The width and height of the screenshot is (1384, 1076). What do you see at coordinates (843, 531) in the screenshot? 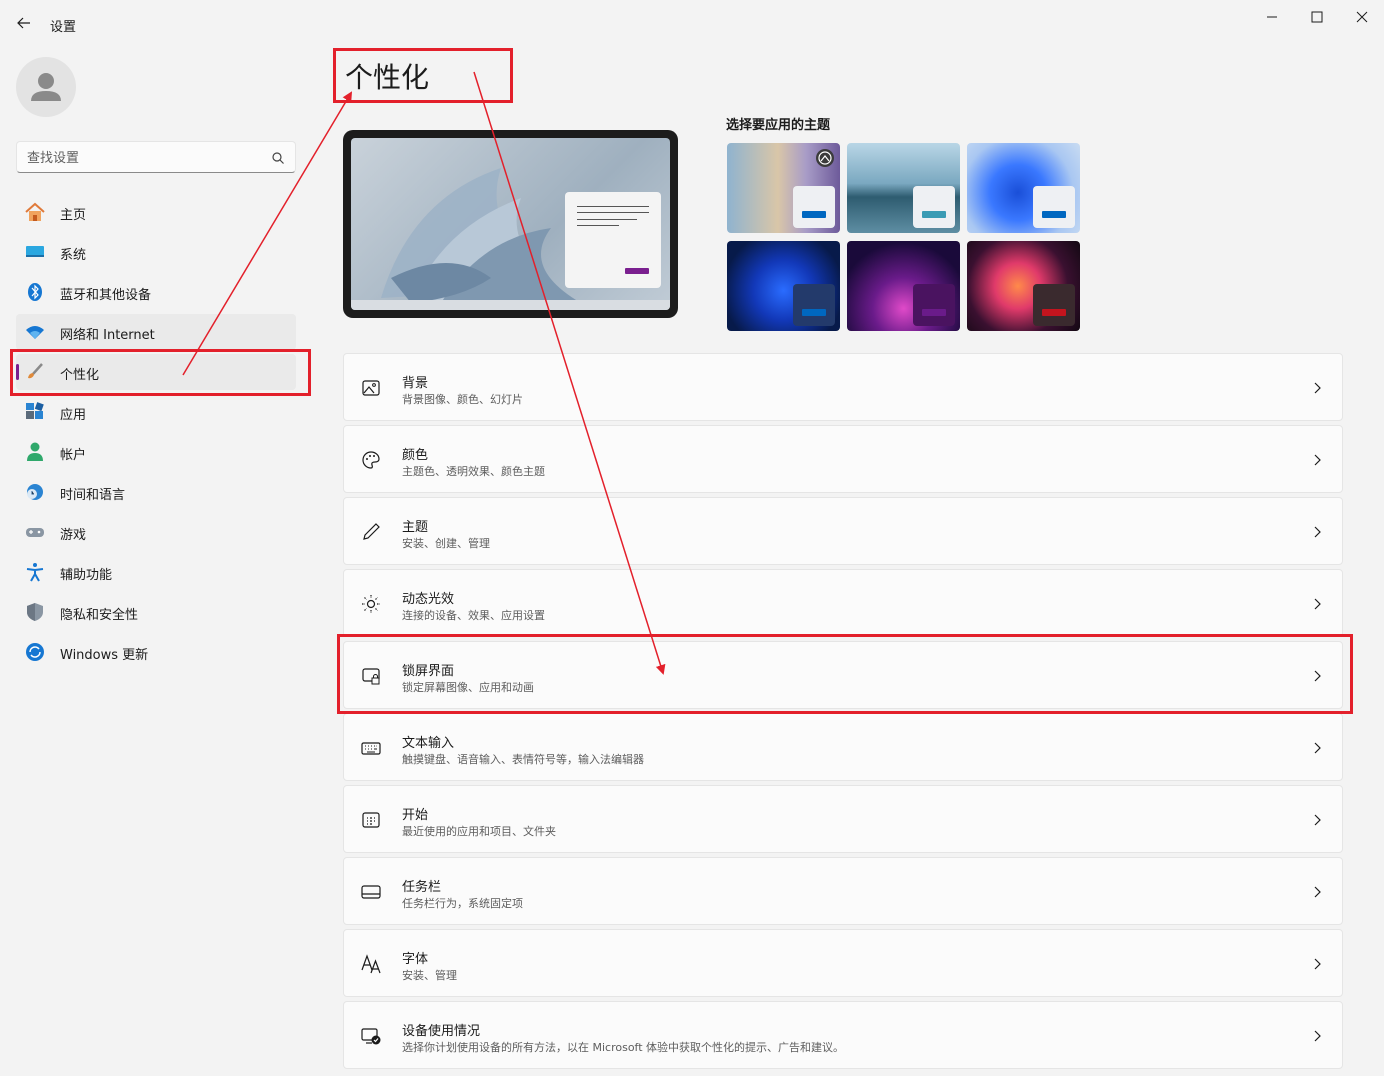
I see `setting-themes: 主题 安装、创建、管理` at bounding box center [843, 531].